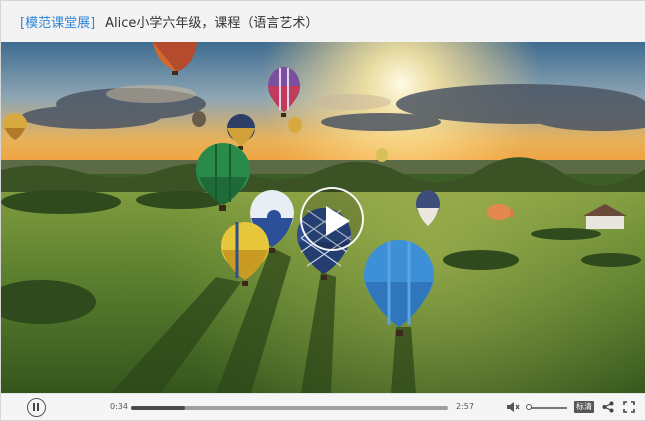 Image resolution: width=646 pixels, height=421 pixels. What do you see at coordinates (465, 406) in the screenshot?
I see `total-time: 2:57` at bounding box center [465, 406].